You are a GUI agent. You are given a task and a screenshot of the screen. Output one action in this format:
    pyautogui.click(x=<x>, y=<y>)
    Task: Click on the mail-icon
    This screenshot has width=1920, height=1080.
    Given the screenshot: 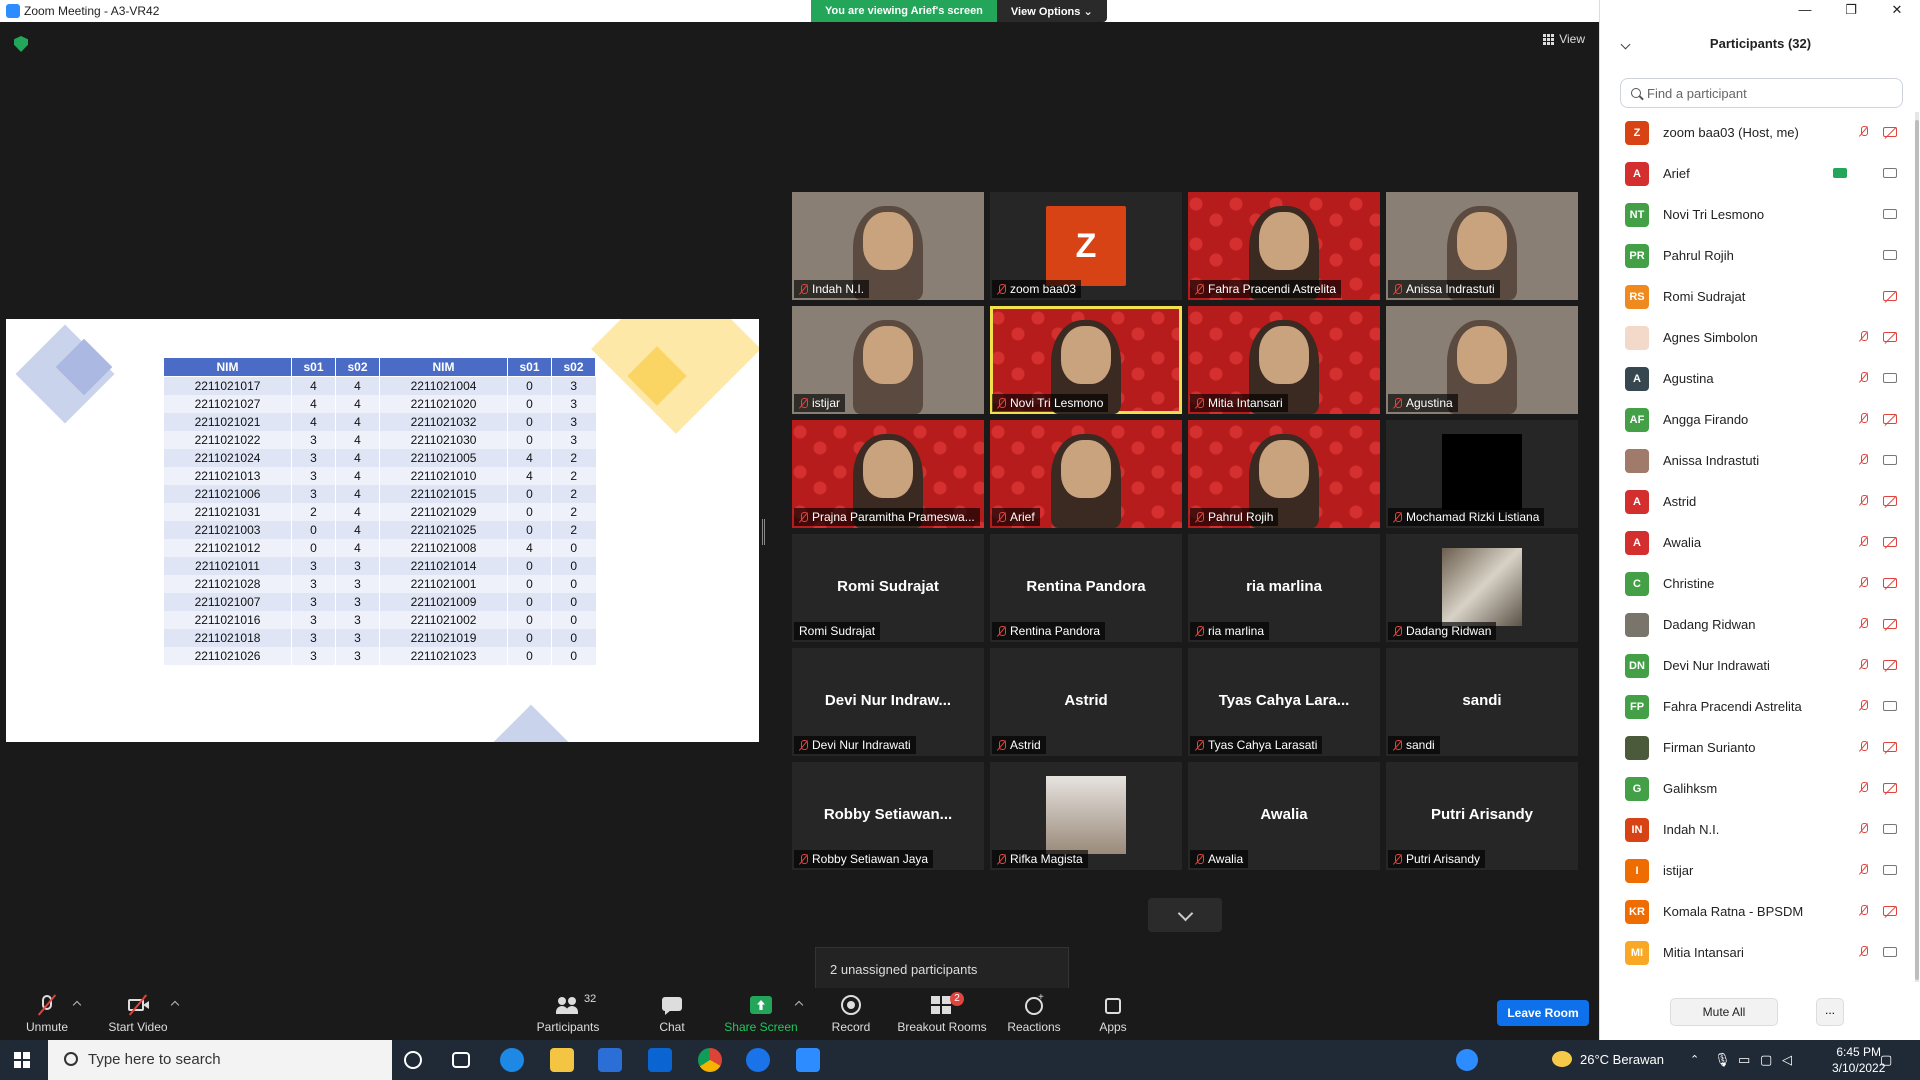 What is the action you would take?
    pyautogui.click(x=660, y=1060)
    